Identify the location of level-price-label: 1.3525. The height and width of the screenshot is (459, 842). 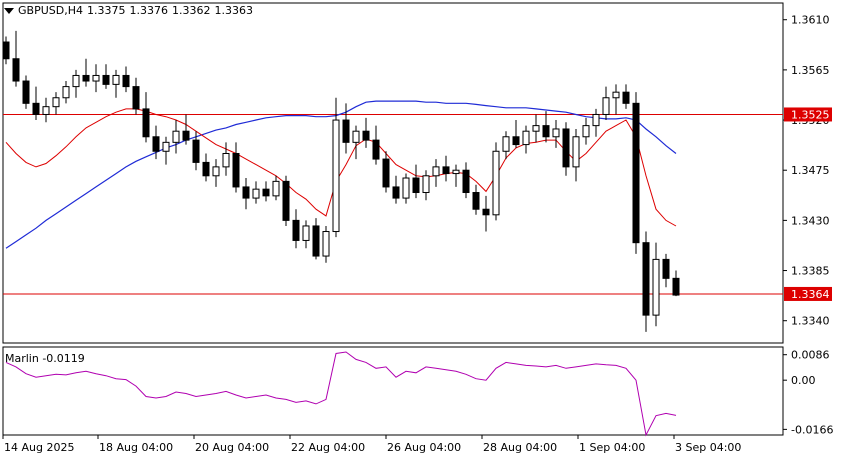
(810, 114).